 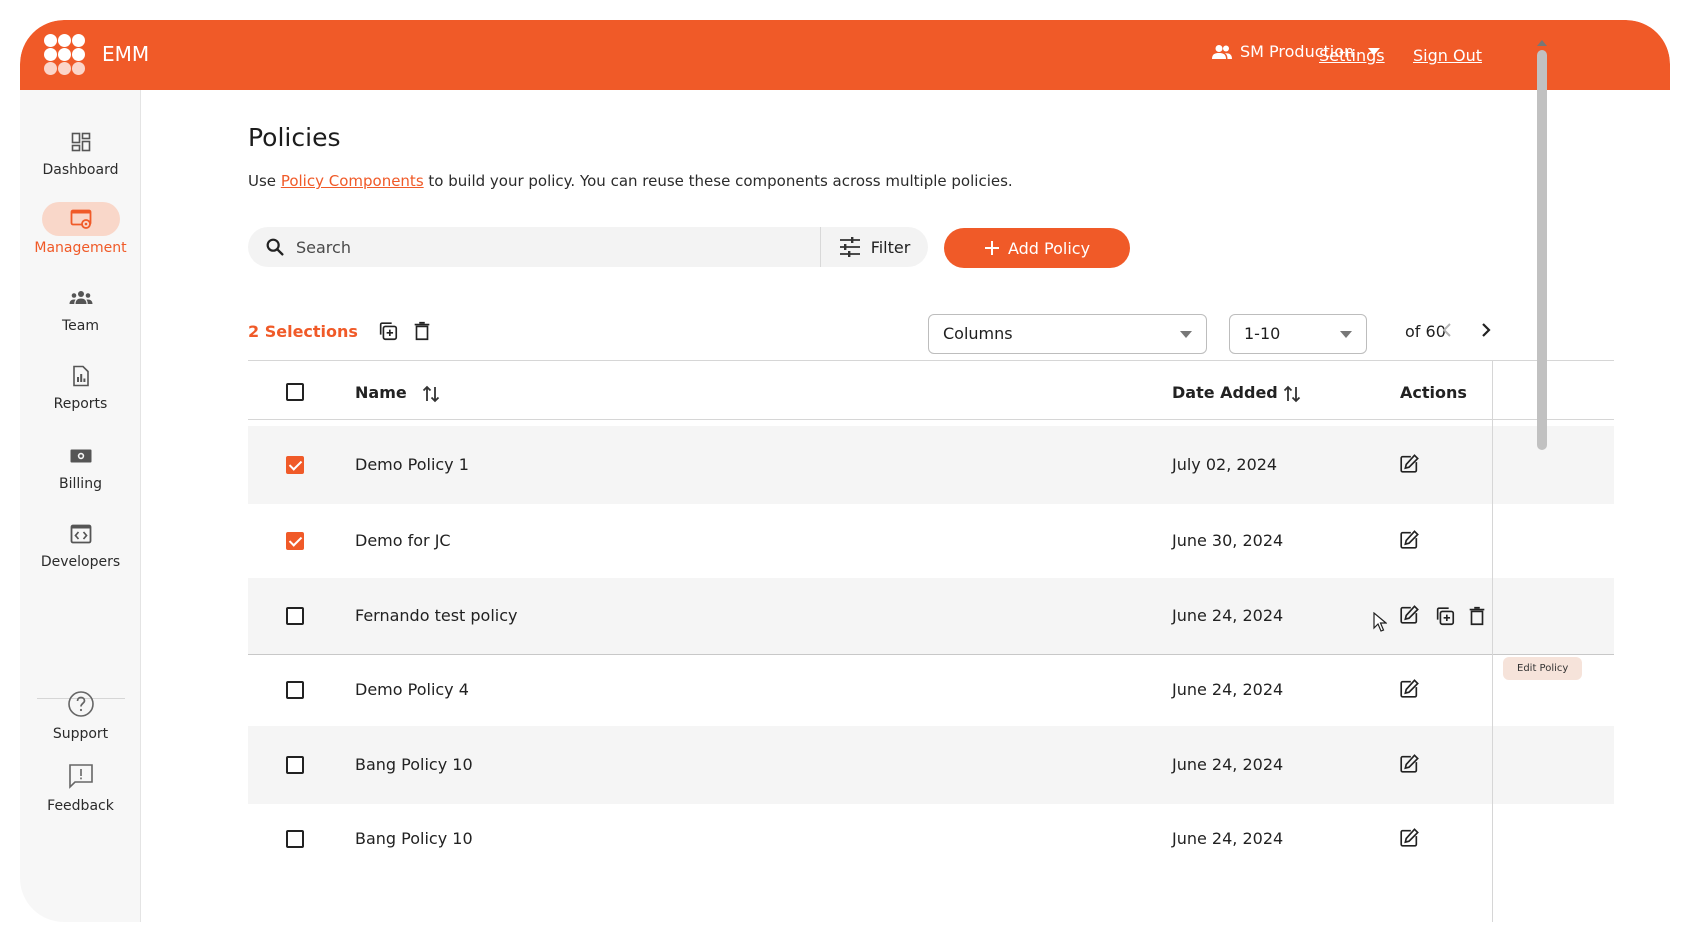 What do you see at coordinates (65, 55) in the screenshot?
I see `brand-logo` at bounding box center [65, 55].